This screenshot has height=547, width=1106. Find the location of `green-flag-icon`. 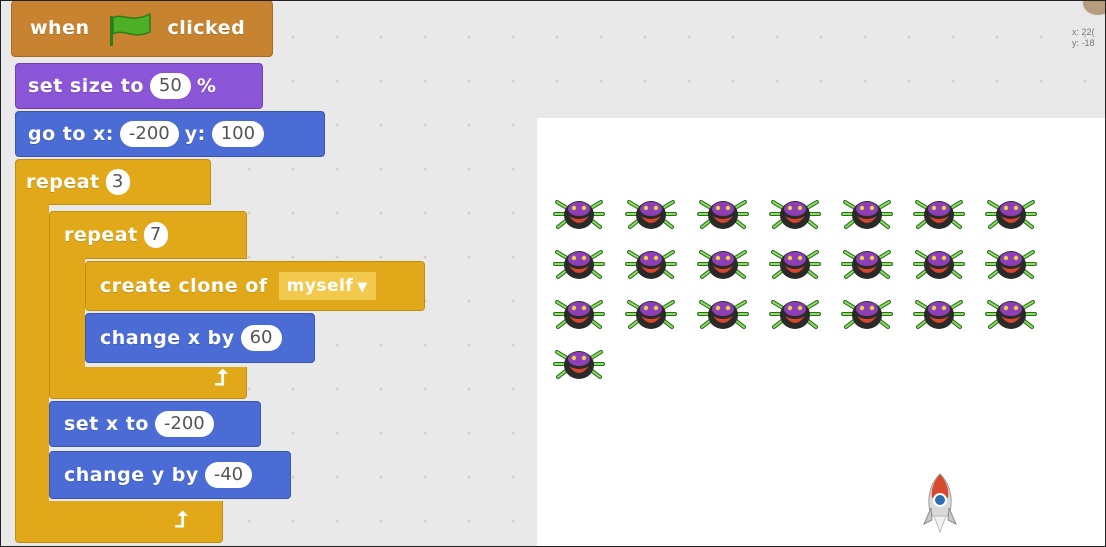

green-flag-icon is located at coordinates (130, 28).